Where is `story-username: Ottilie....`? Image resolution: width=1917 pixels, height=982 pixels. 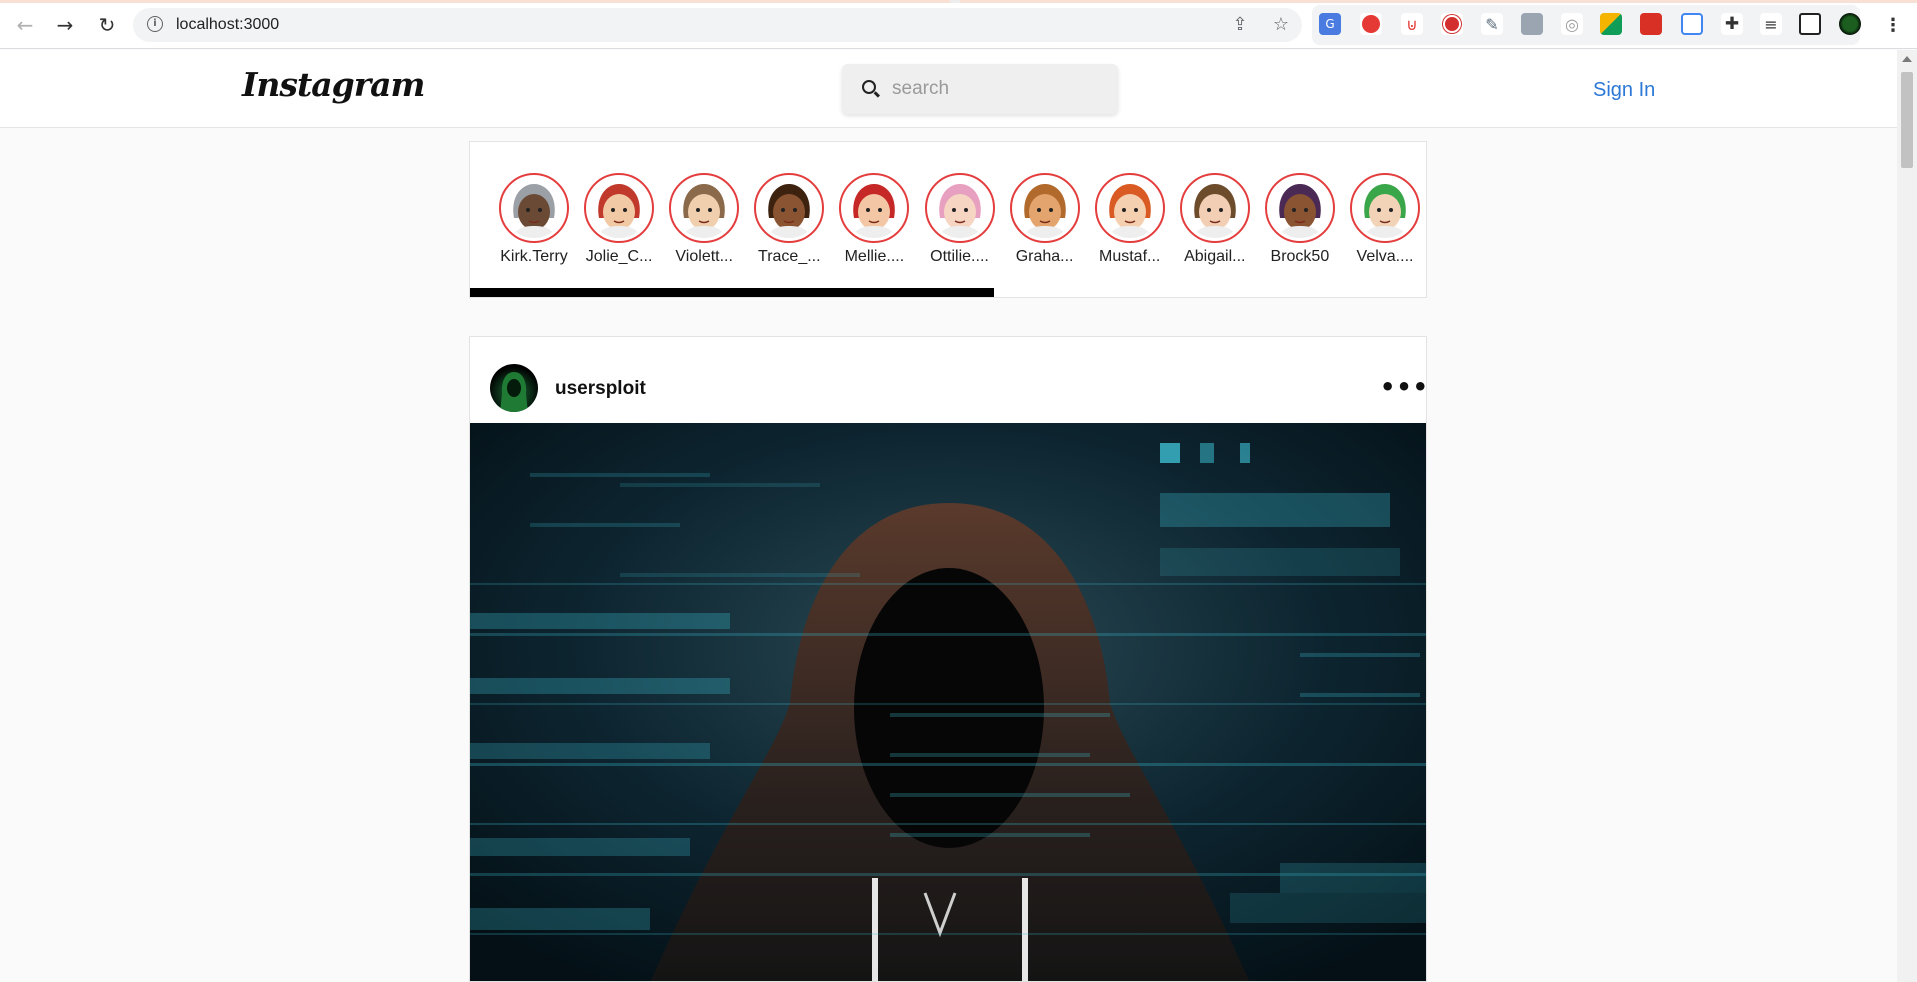 story-username: Ottilie.... is located at coordinates (960, 257).